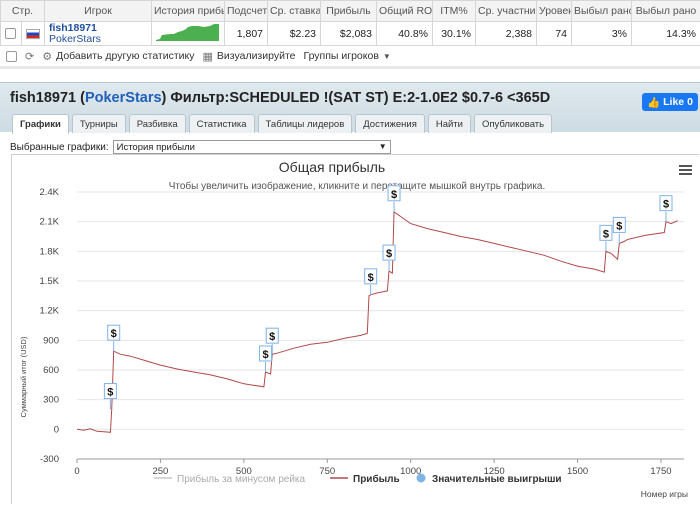 The image size is (700, 508). Describe the element at coordinates (256, 56) in the screenshot. I see `visualize-label: Визуализируйте` at that location.